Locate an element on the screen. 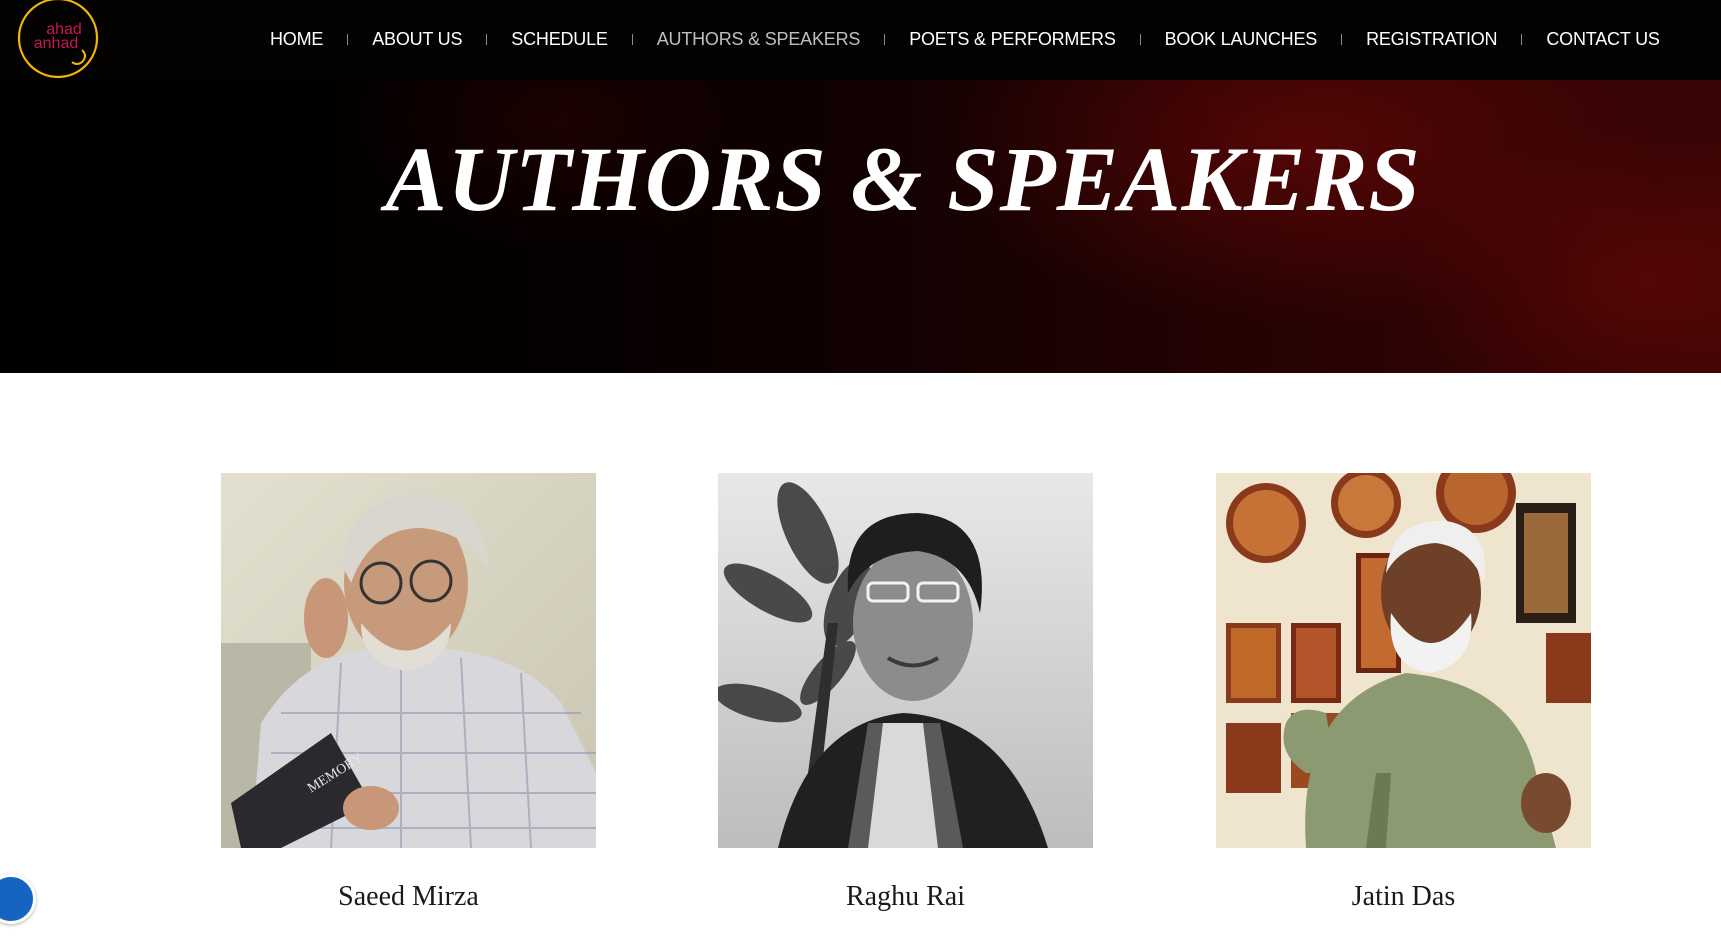 The width and height of the screenshot is (1721, 942). logo-text-anhad: anhad is located at coordinates (56, 43).